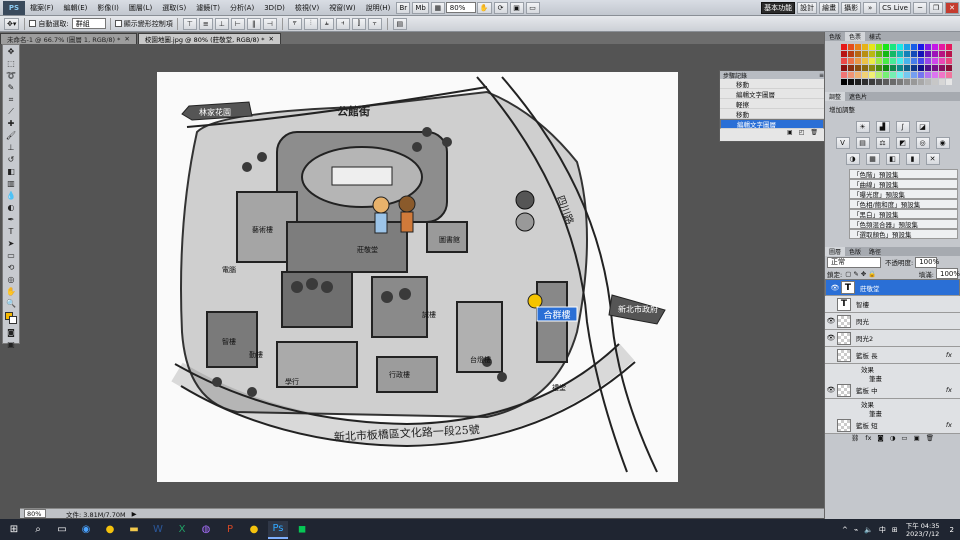  Describe the element at coordinates (903, 184) in the screenshot. I see `preset-curves: 「曲線」預設集` at that location.